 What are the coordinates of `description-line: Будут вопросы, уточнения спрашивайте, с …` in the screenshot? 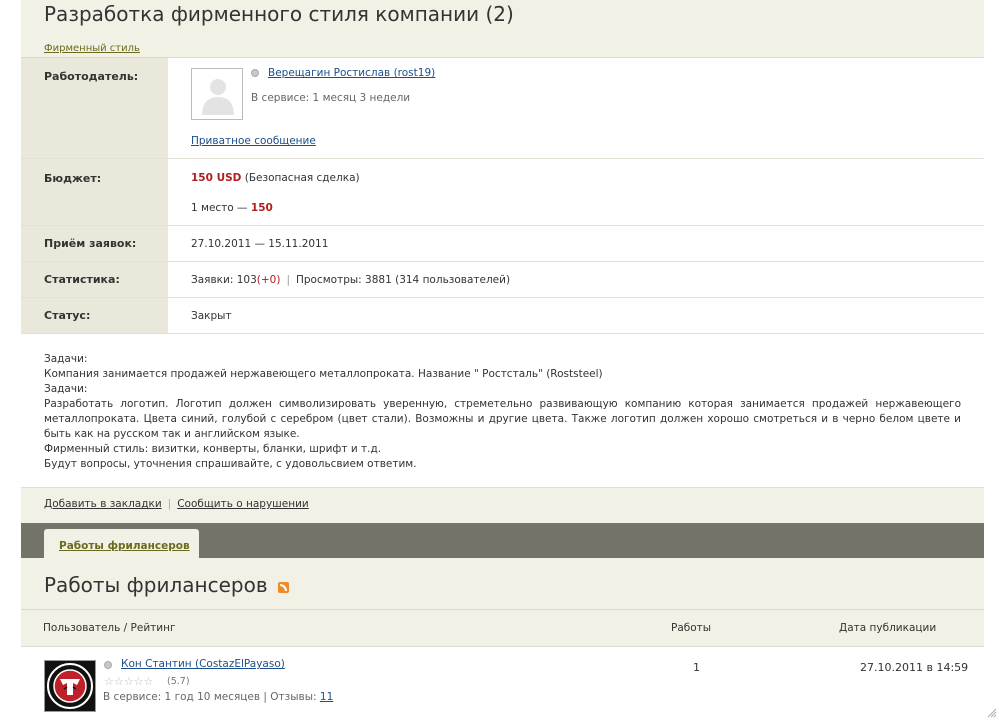 It's located at (230, 464).